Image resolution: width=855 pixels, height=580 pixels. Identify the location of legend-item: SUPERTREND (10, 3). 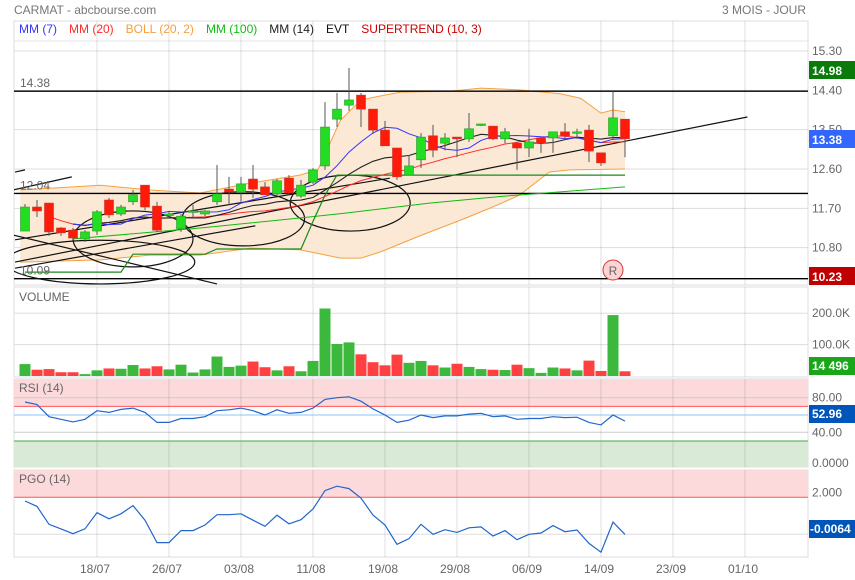
(421, 29).